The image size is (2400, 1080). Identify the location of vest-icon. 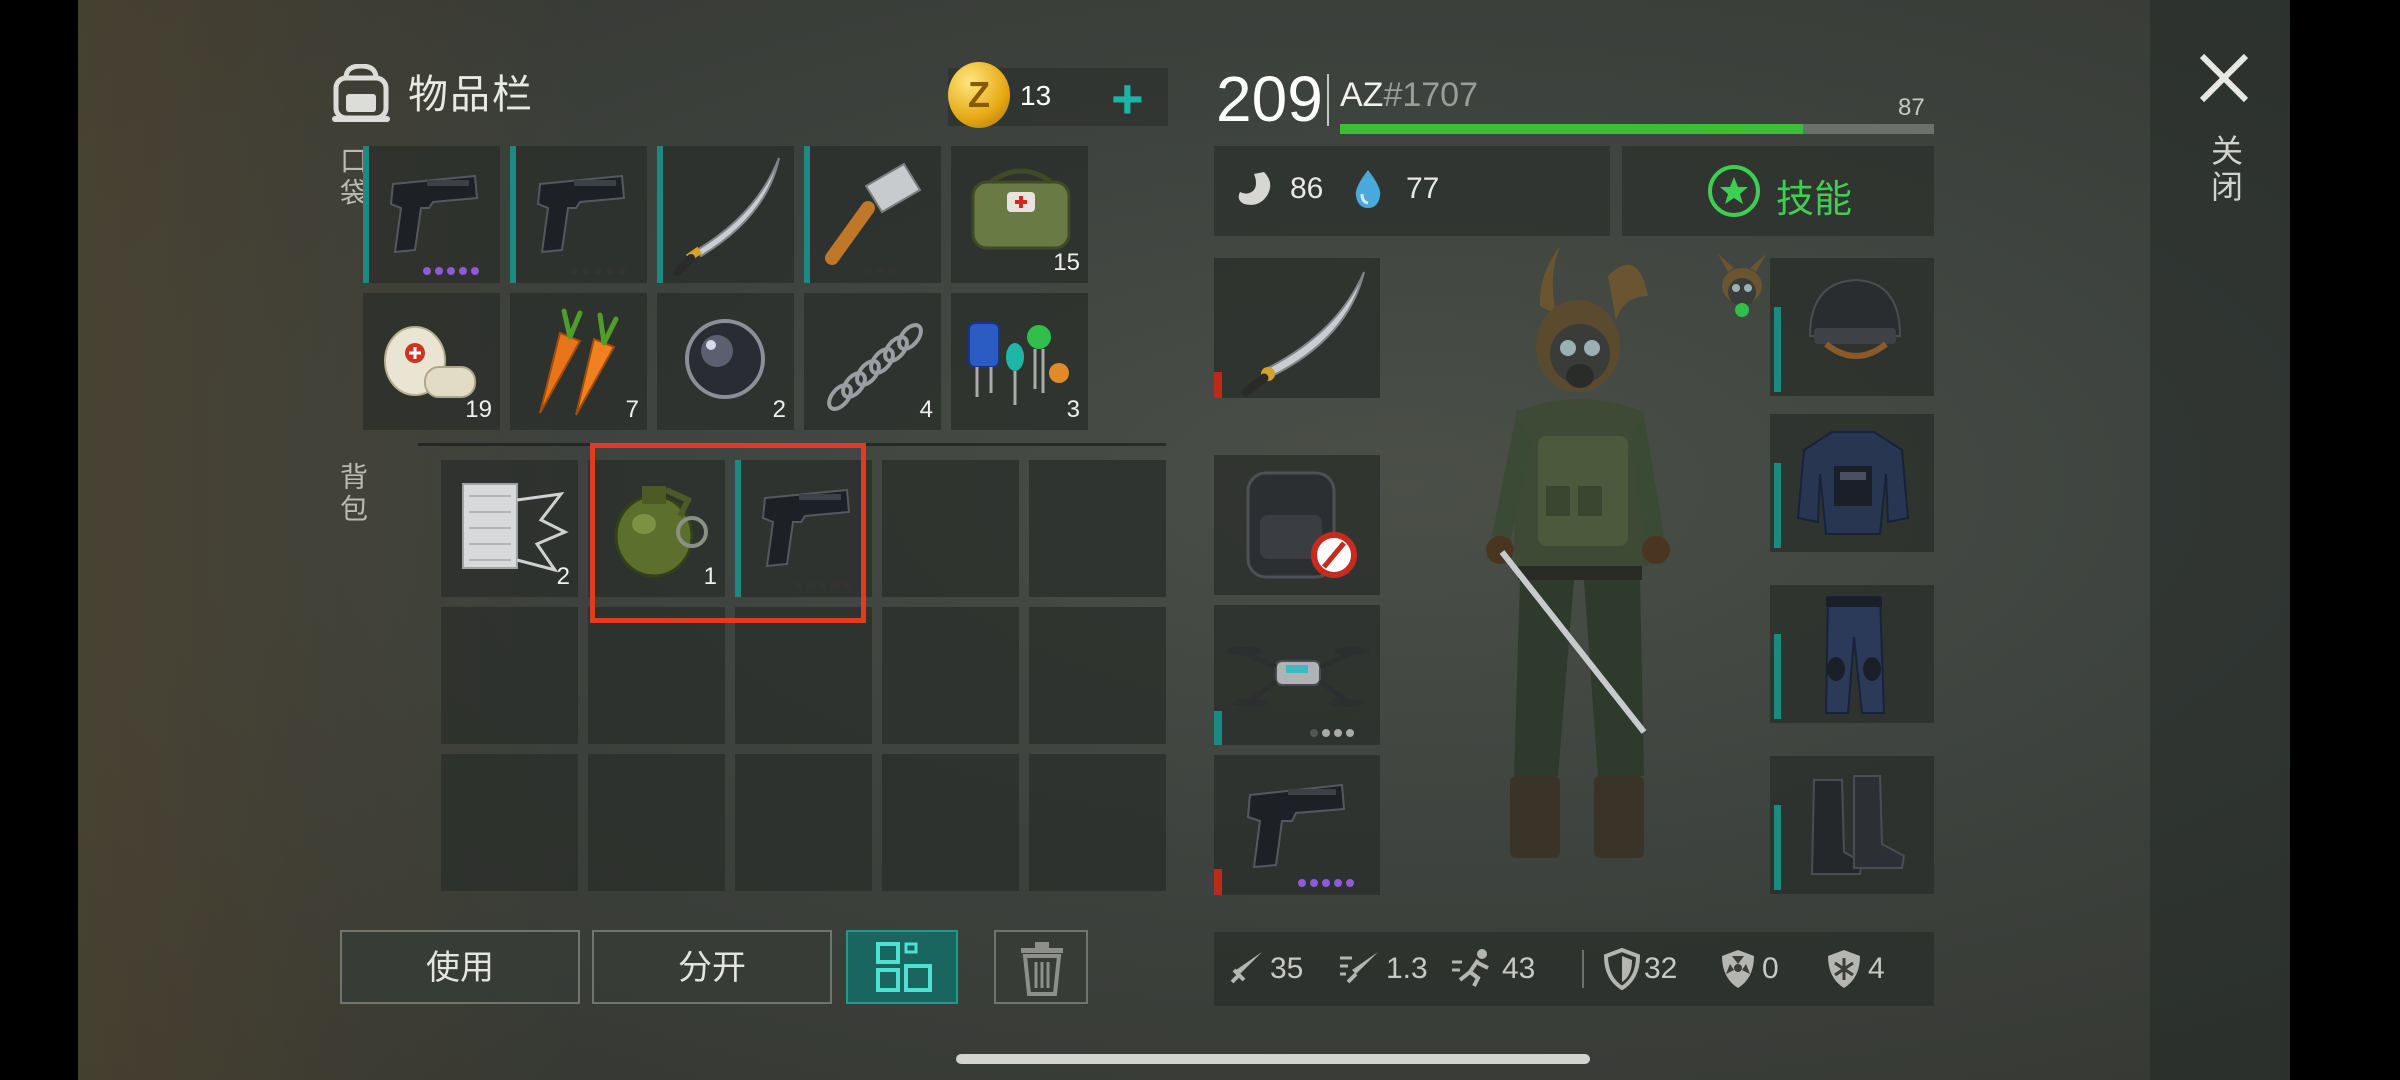
(1853, 483).